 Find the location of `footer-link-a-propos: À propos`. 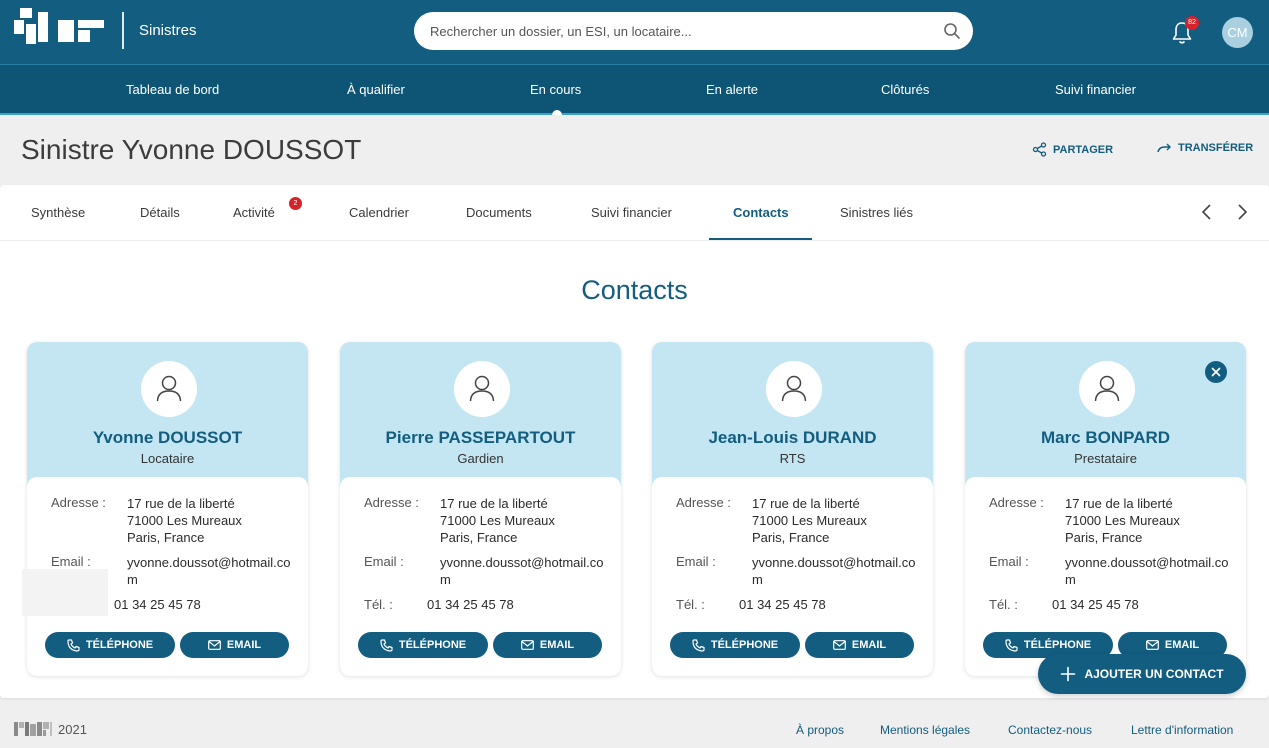

footer-link-a-propos: À propos is located at coordinates (820, 730).